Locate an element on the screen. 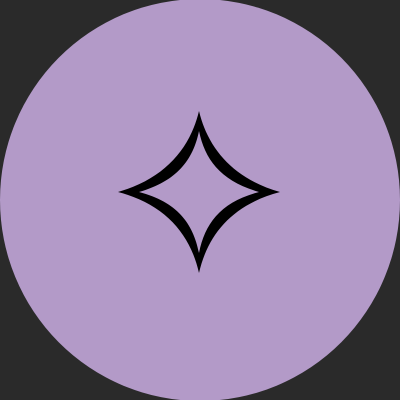 The image size is (400, 400). sparkle-star-inner is located at coordinates (199, 192).